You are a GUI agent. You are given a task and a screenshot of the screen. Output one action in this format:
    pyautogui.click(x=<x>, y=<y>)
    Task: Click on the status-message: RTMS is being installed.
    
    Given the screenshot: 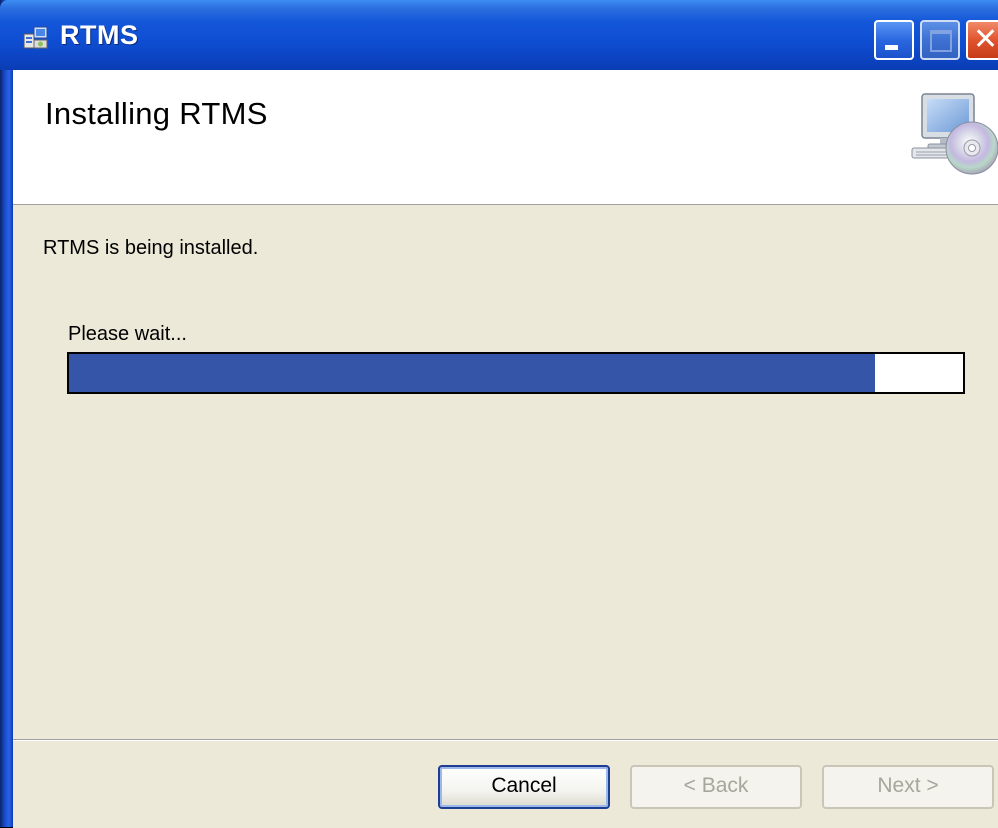 What is the action you would take?
    pyautogui.click(x=151, y=248)
    